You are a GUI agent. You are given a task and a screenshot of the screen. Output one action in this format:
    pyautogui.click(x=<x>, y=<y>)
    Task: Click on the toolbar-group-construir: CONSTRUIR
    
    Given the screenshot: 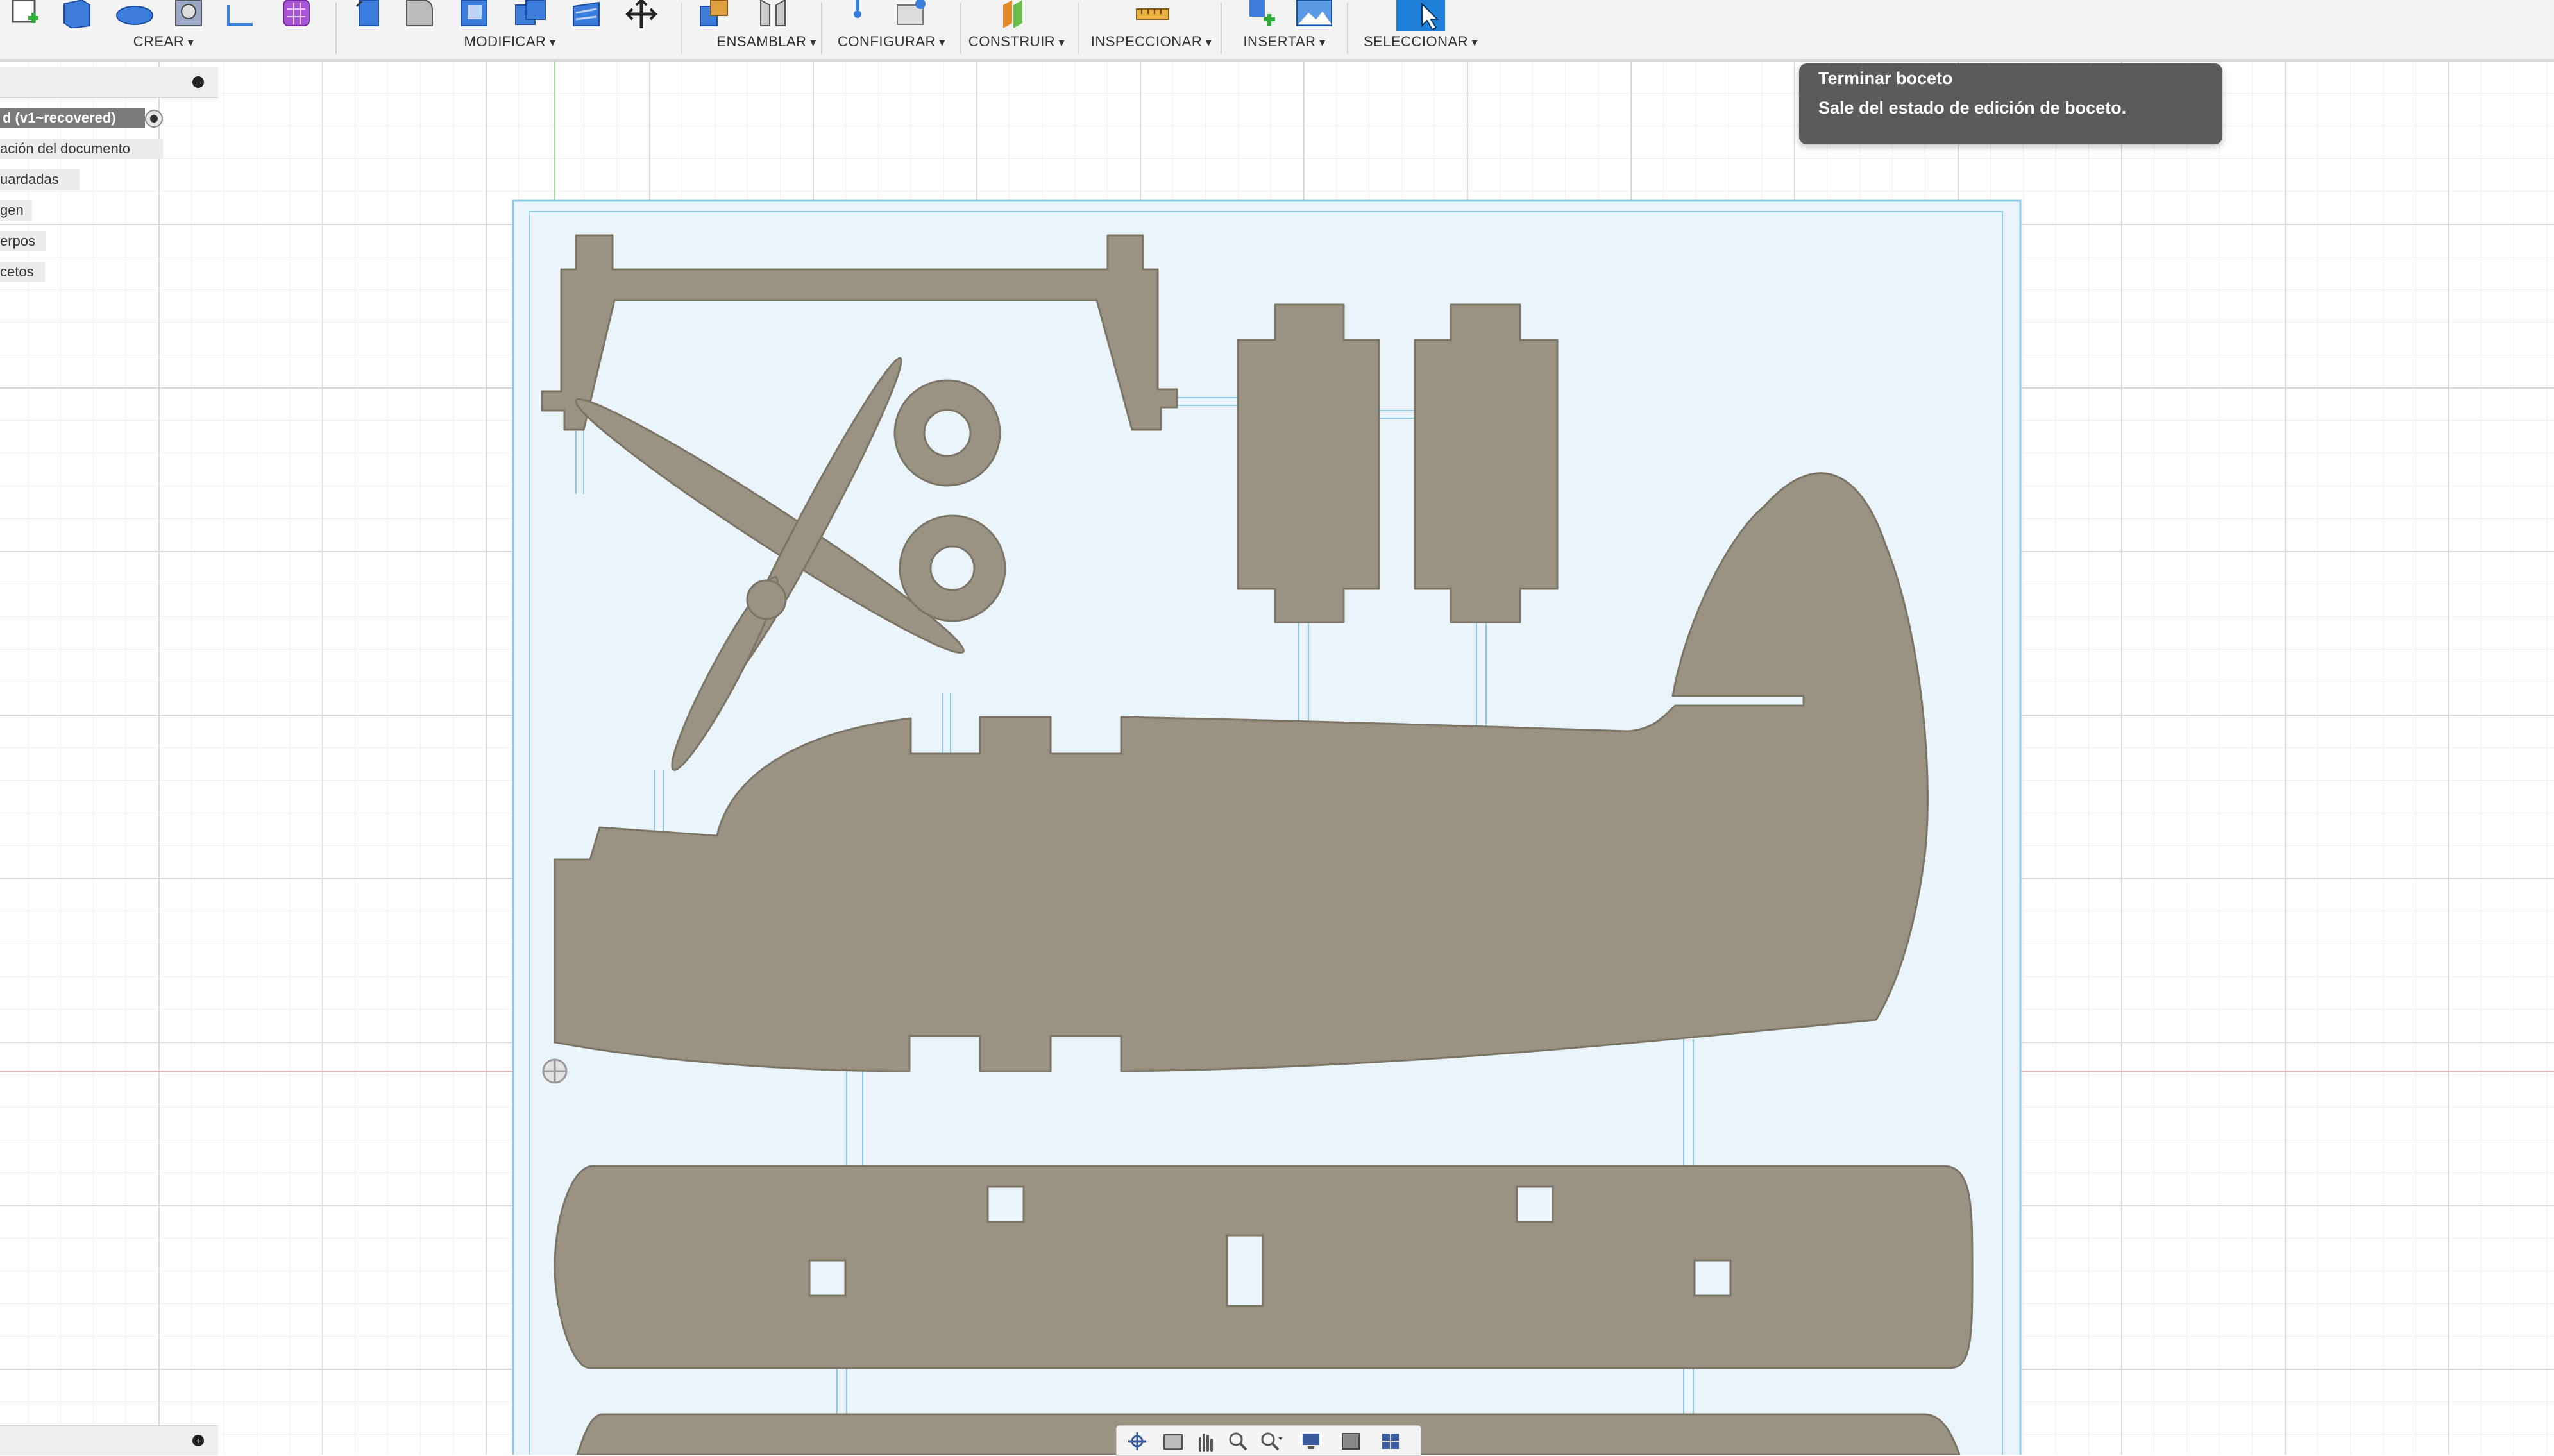 What is the action you would take?
    pyautogui.click(x=1016, y=30)
    